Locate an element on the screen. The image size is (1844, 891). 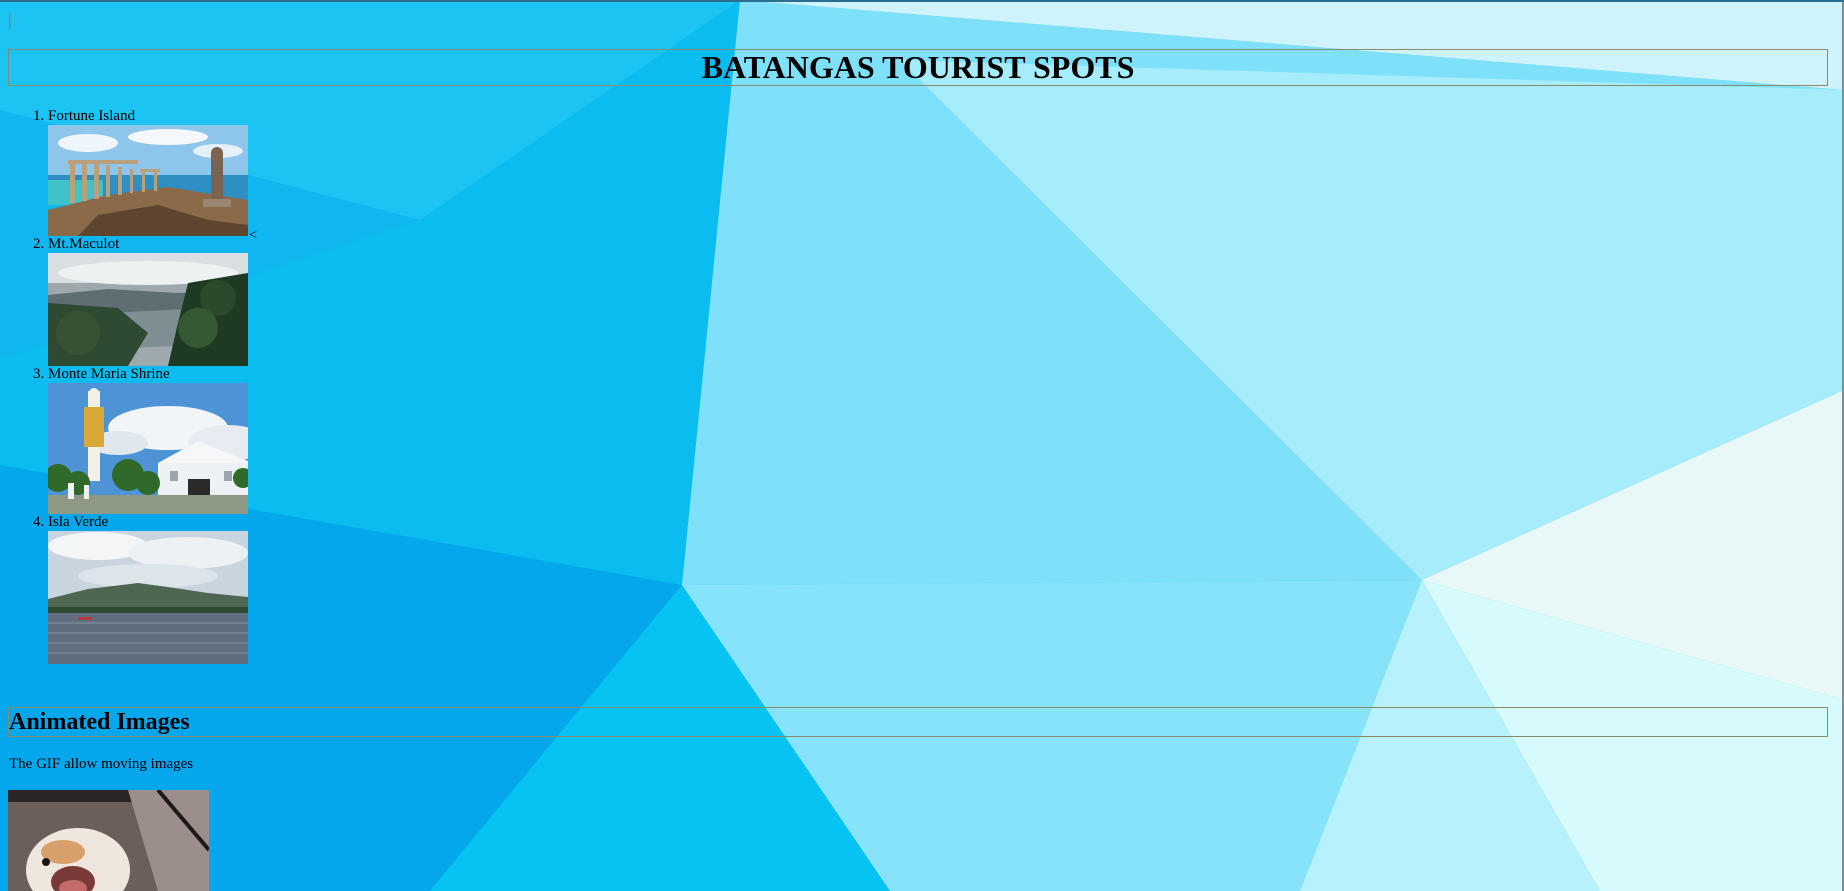
fortune-island-photo is located at coordinates (148, 180).